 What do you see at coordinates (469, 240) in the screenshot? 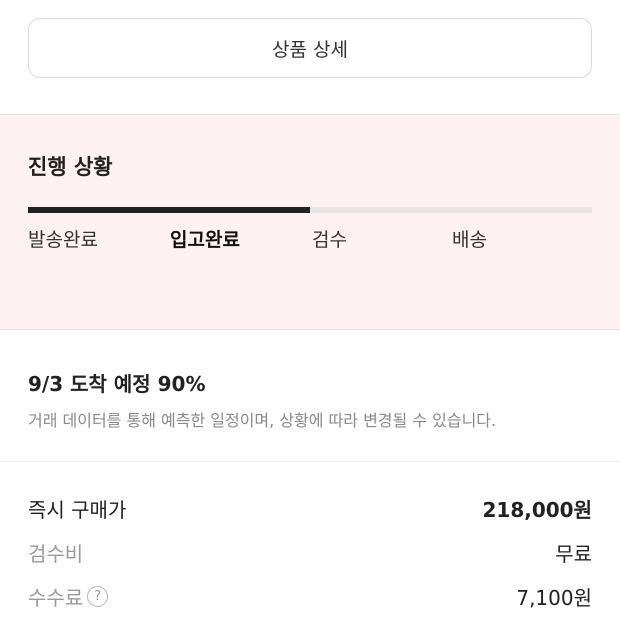
I see `step-delivery: 배송` at bounding box center [469, 240].